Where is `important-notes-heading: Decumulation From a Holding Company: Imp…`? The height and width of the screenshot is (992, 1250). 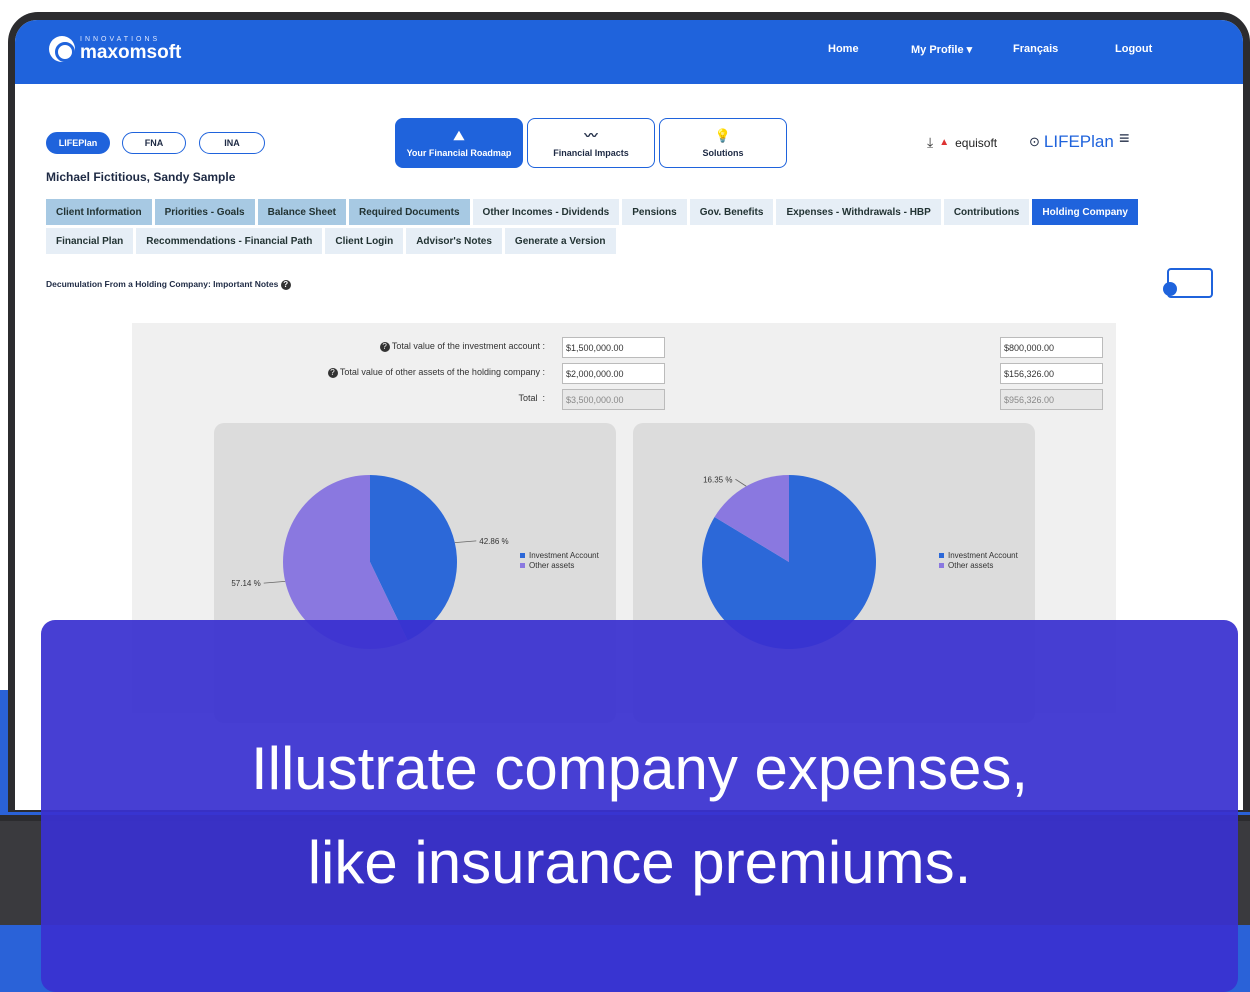 important-notes-heading: Decumulation From a Holding Company: Imp… is located at coordinates (168, 284).